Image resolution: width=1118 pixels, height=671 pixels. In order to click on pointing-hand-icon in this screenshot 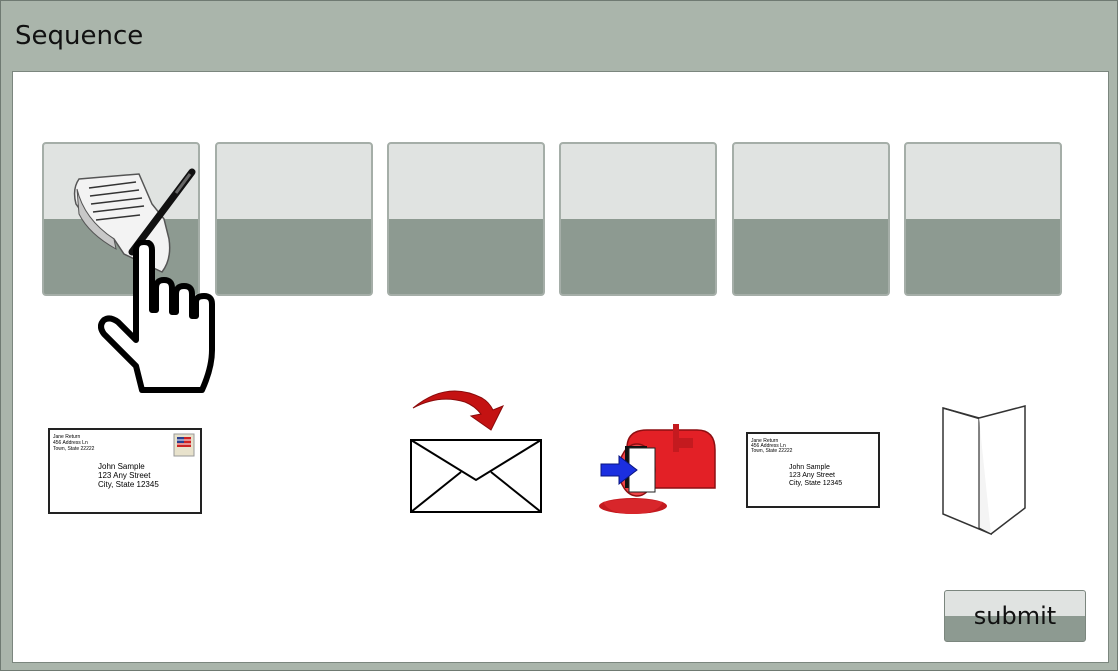, I will do `click(163, 322)`.